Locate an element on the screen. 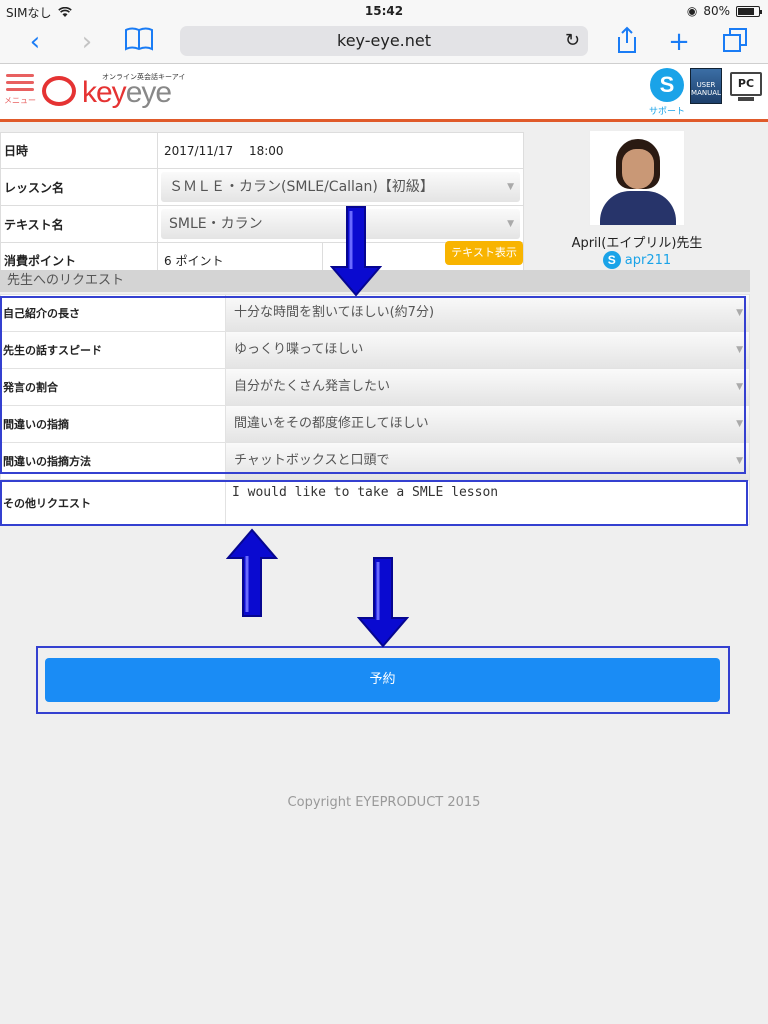 The height and width of the screenshot is (1024, 768). forward-icon: › is located at coordinates (87, 42).